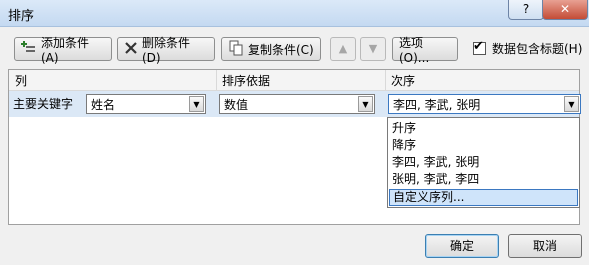 Image resolution: width=589 pixels, height=265 pixels. Describe the element at coordinates (537, 49) in the screenshot. I see `header-checkbox-label: 数据包含标题(H)` at that location.